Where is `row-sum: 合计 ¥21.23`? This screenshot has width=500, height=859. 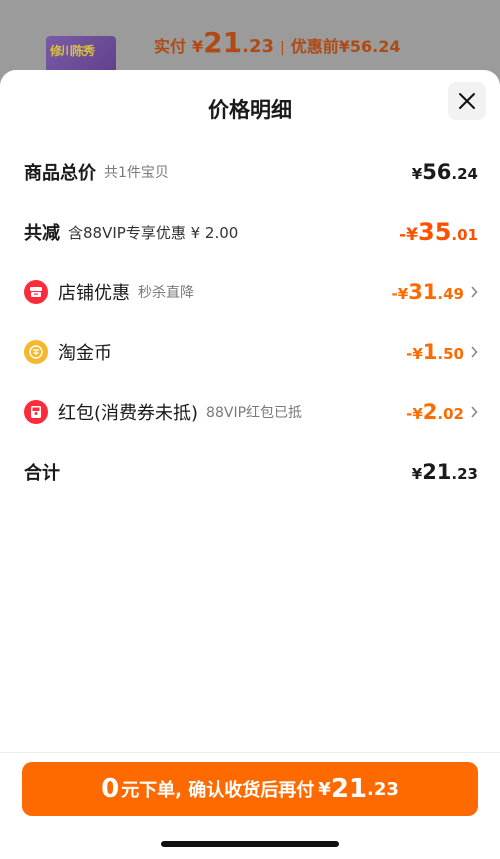 row-sum: 合计 ¥21.23 is located at coordinates (251, 472).